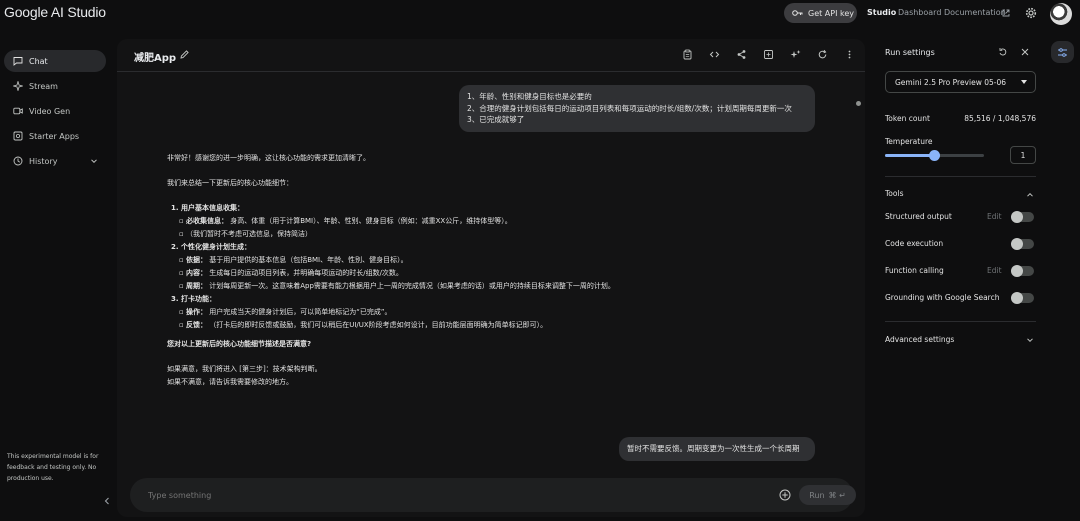 Image resolution: width=1080 pixels, height=521 pixels. I want to click on tool-function-calling: Function calling Edit, so click(960, 272).